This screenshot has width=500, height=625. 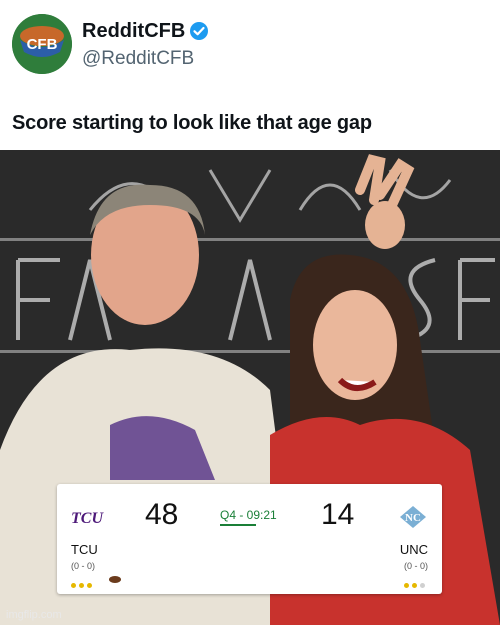 What do you see at coordinates (413, 549) in the screenshot?
I see `away-team-abbr: UNC` at bounding box center [413, 549].